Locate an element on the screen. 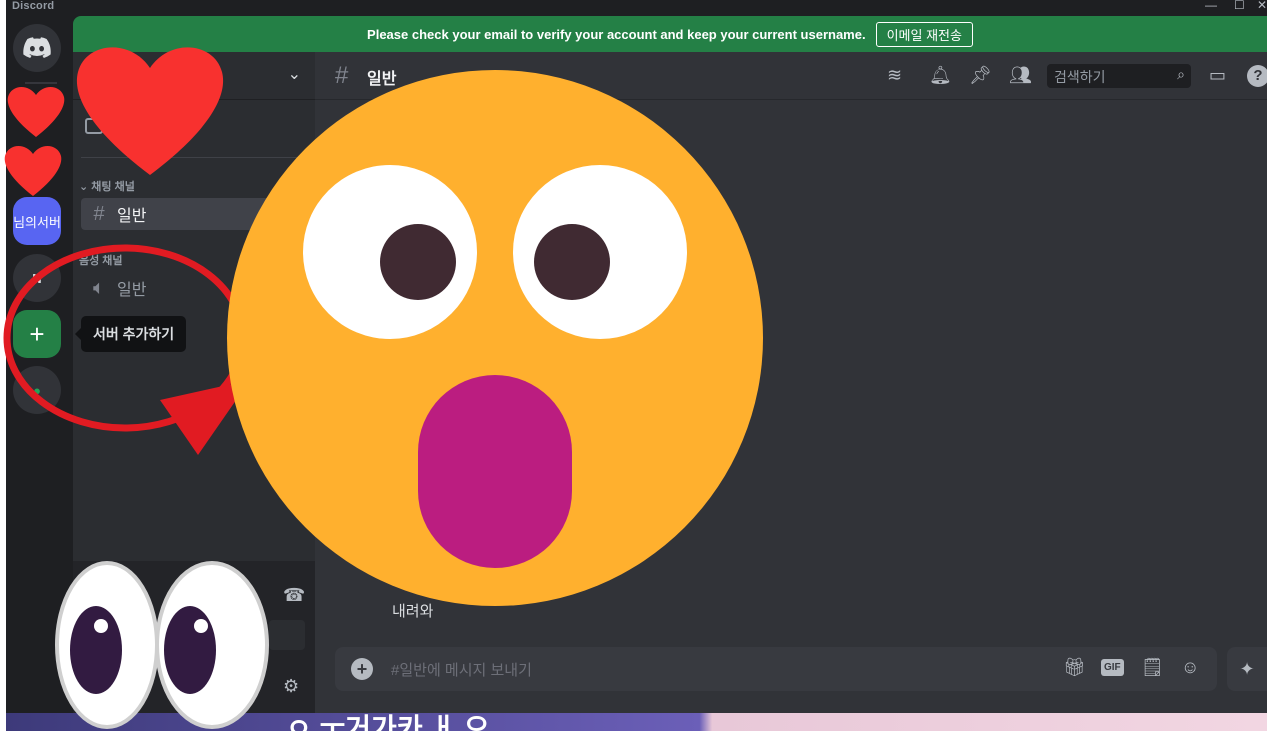 Image resolution: width=1267 pixels, height=731 pixels. discord-logo-icon is located at coordinates (37, 47).